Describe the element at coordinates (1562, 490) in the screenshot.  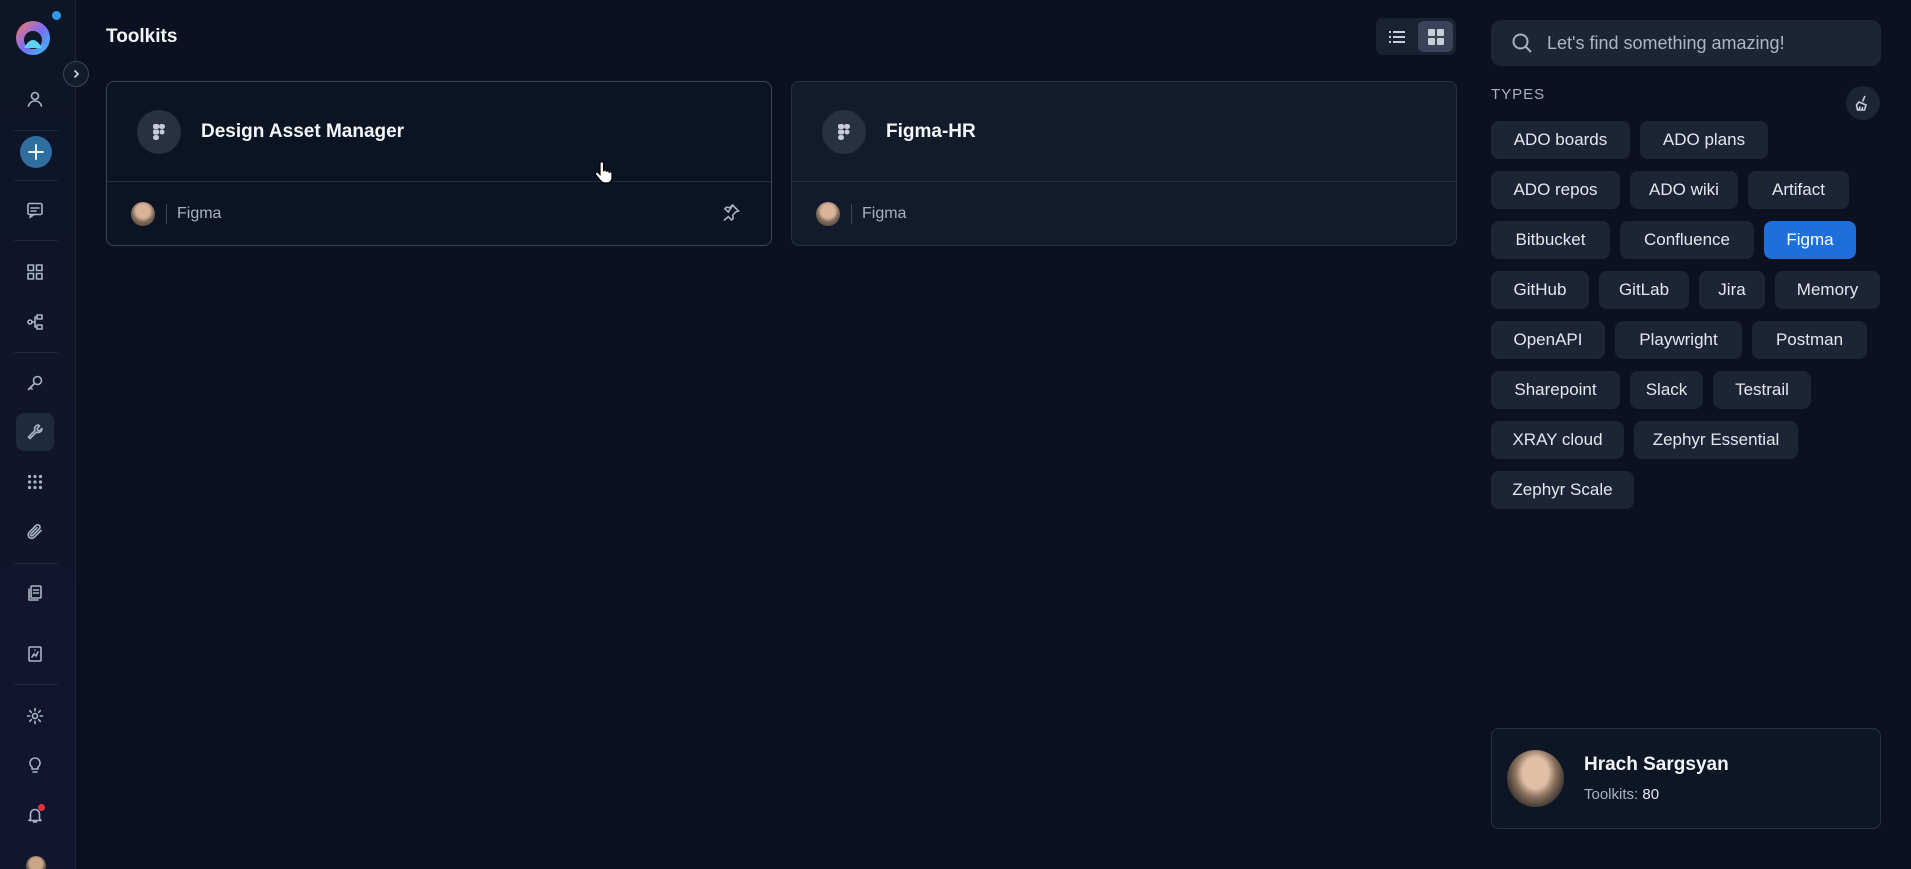
I see `type-chip: Zephyr Scale` at that location.